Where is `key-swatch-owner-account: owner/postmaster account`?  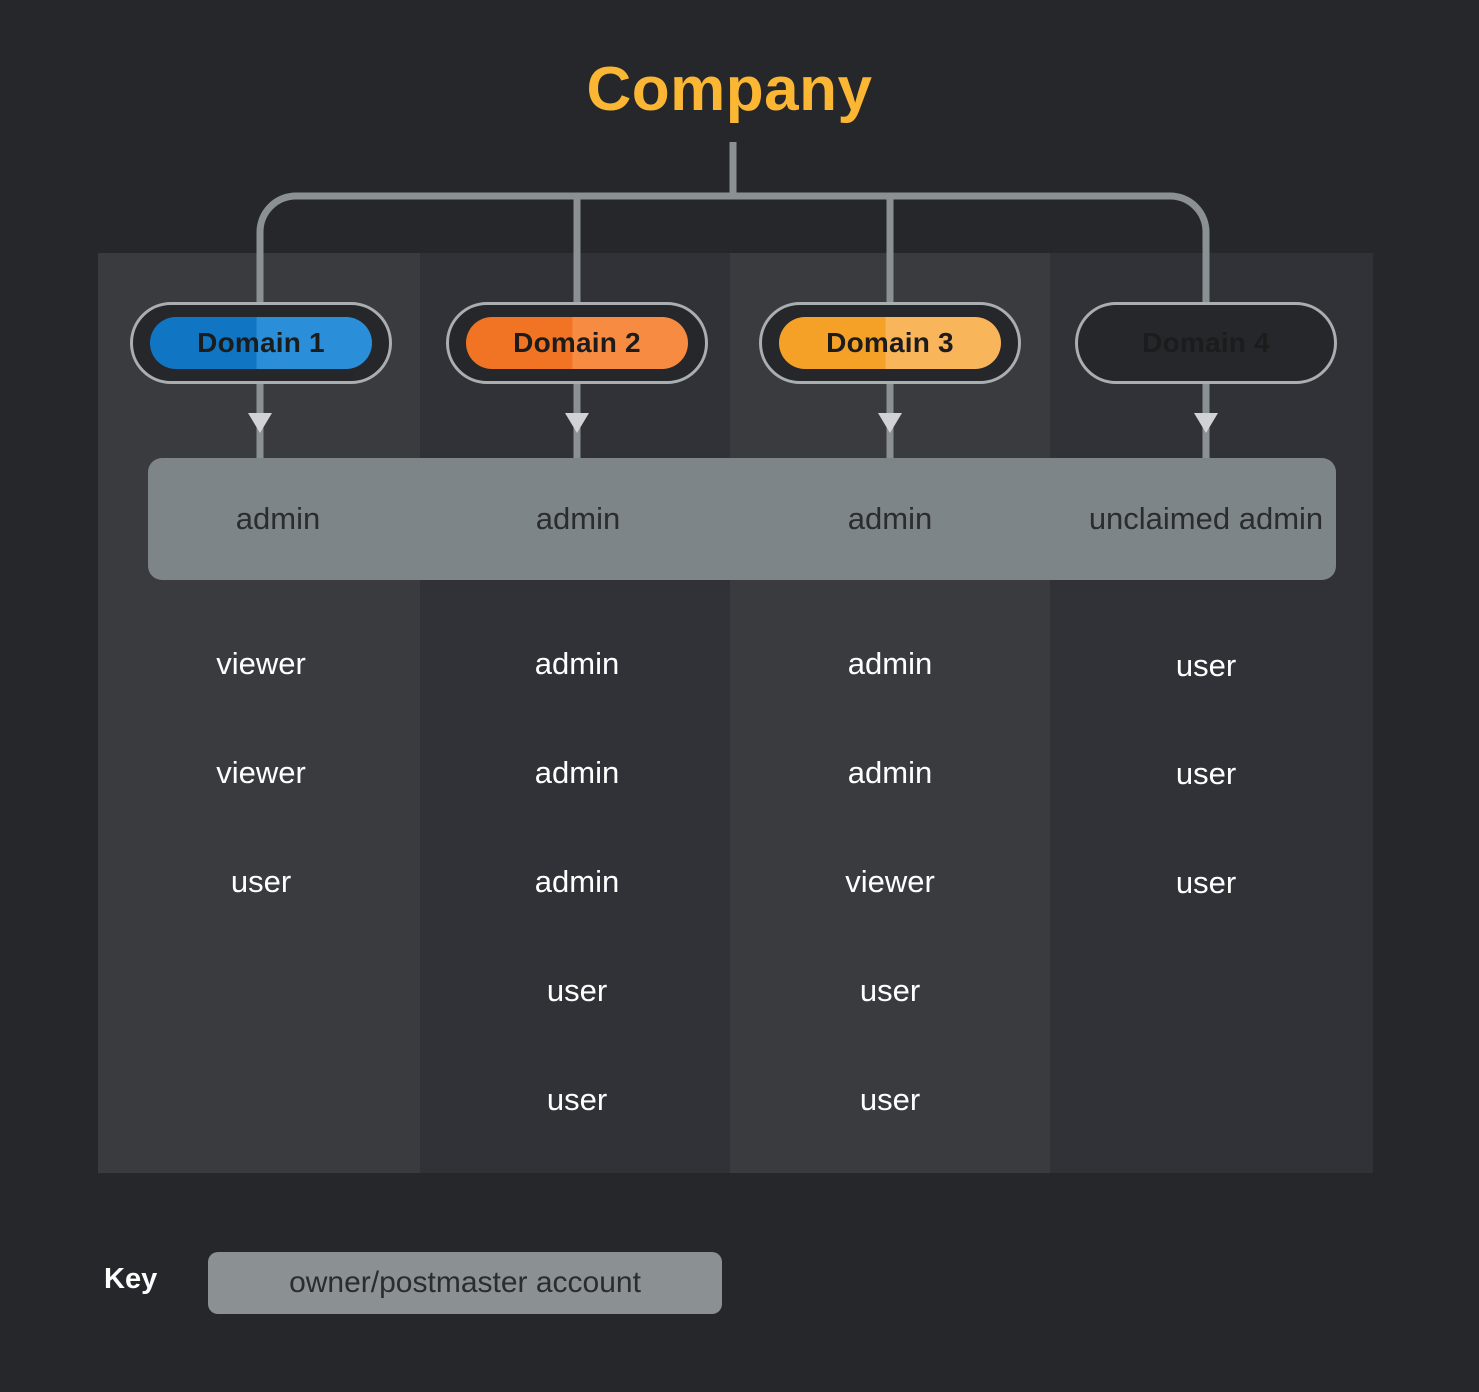 key-swatch-owner-account: owner/postmaster account is located at coordinates (465, 1283).